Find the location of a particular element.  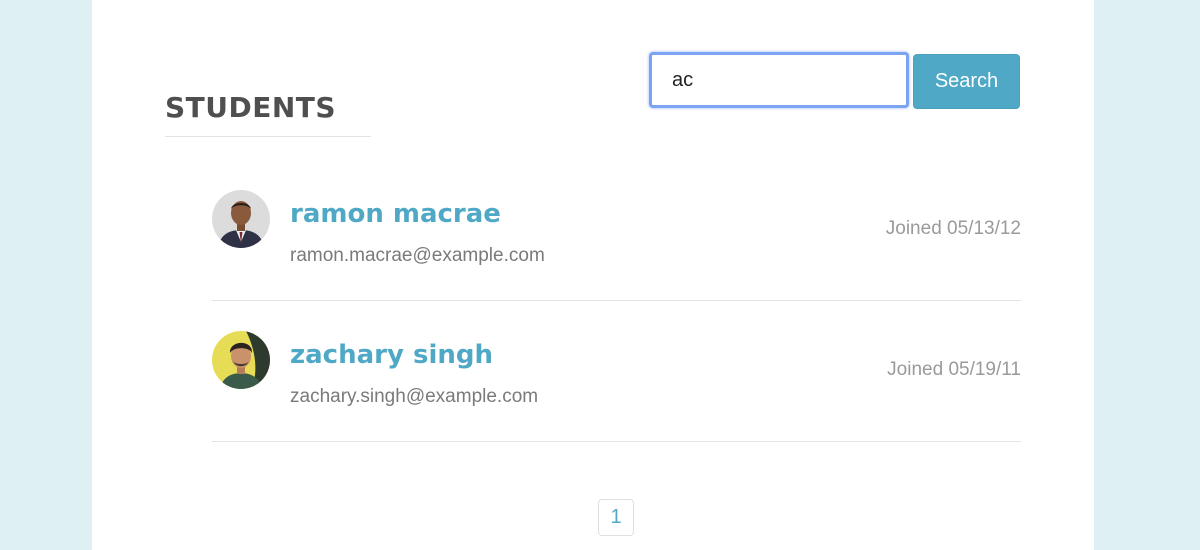

search-button: Search is located at coordinates (966, 81).